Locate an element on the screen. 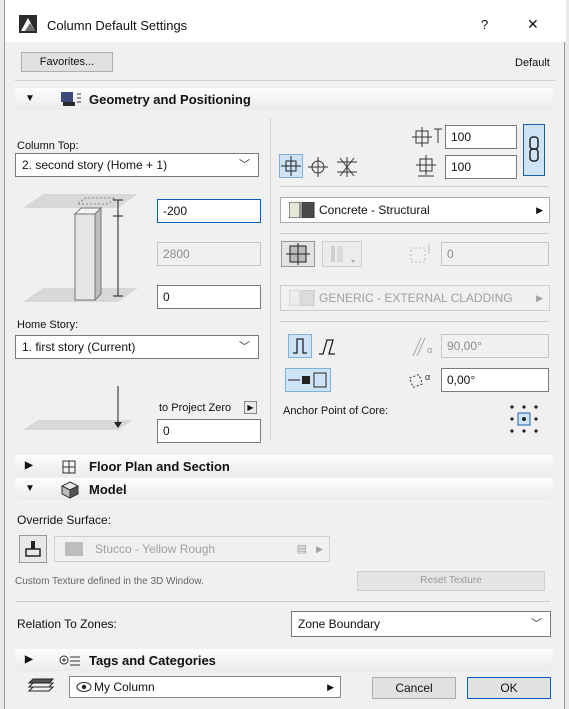  veneer-core-icon is located at coordinates (298, 254).